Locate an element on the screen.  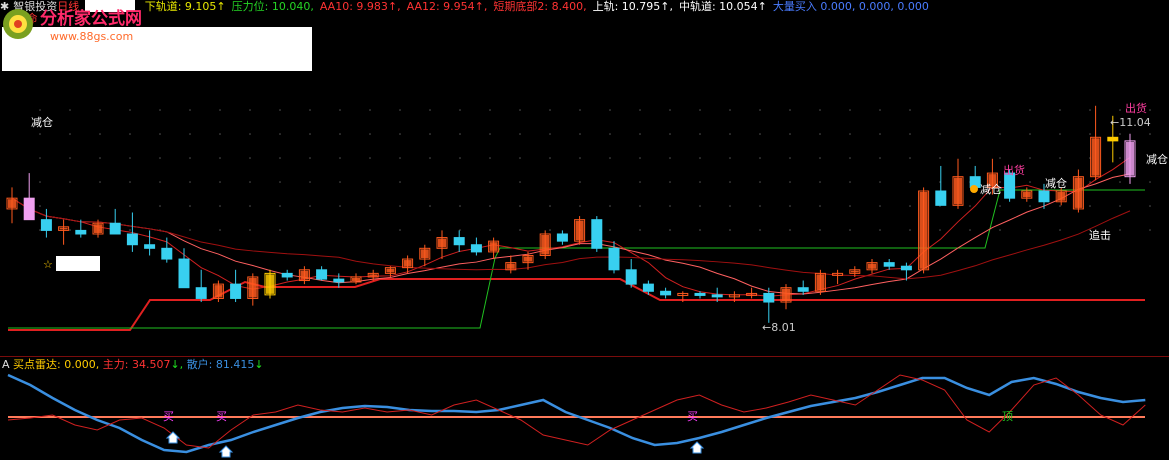
price-low-label: ←8.01 is located at coordinates (779, 327).